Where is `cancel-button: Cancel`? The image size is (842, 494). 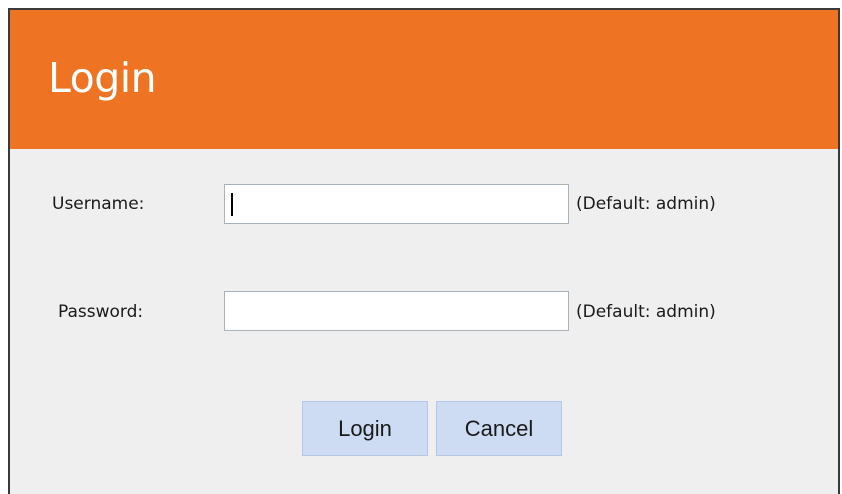 cancel-button: Cancel is located at coordinates (499, 428).